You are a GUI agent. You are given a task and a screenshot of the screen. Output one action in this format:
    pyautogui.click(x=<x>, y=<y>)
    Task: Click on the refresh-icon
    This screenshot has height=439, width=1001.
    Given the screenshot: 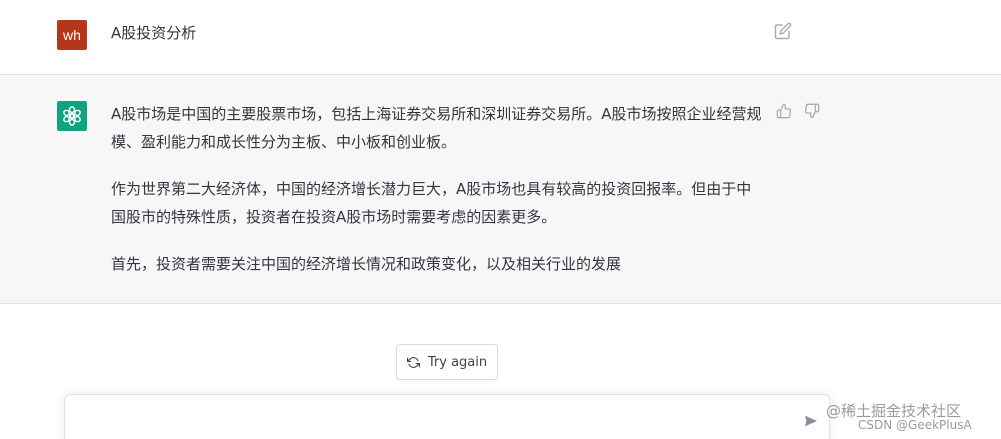 What is the action you would take?
    pyautogui.click(x=413, y=362)
    